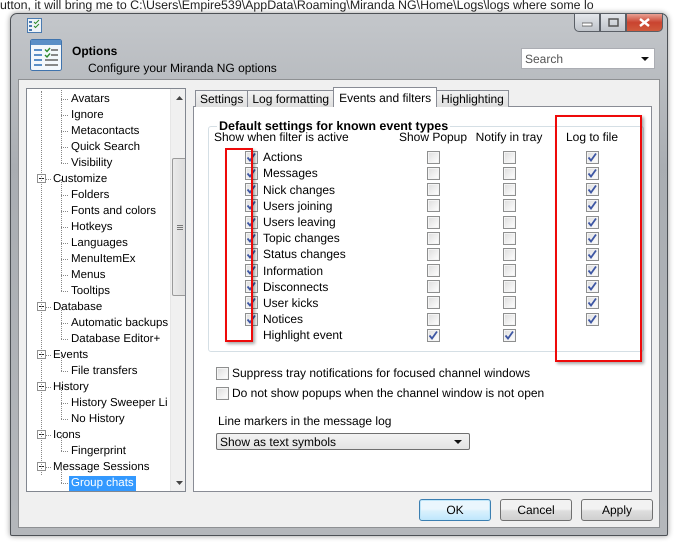 The width and height of the screenshot is (675, 543). What do you see at coordinates (290, 98) in the screenshot?
I see `tab: Log formatting` at bounding box center [290, 98].